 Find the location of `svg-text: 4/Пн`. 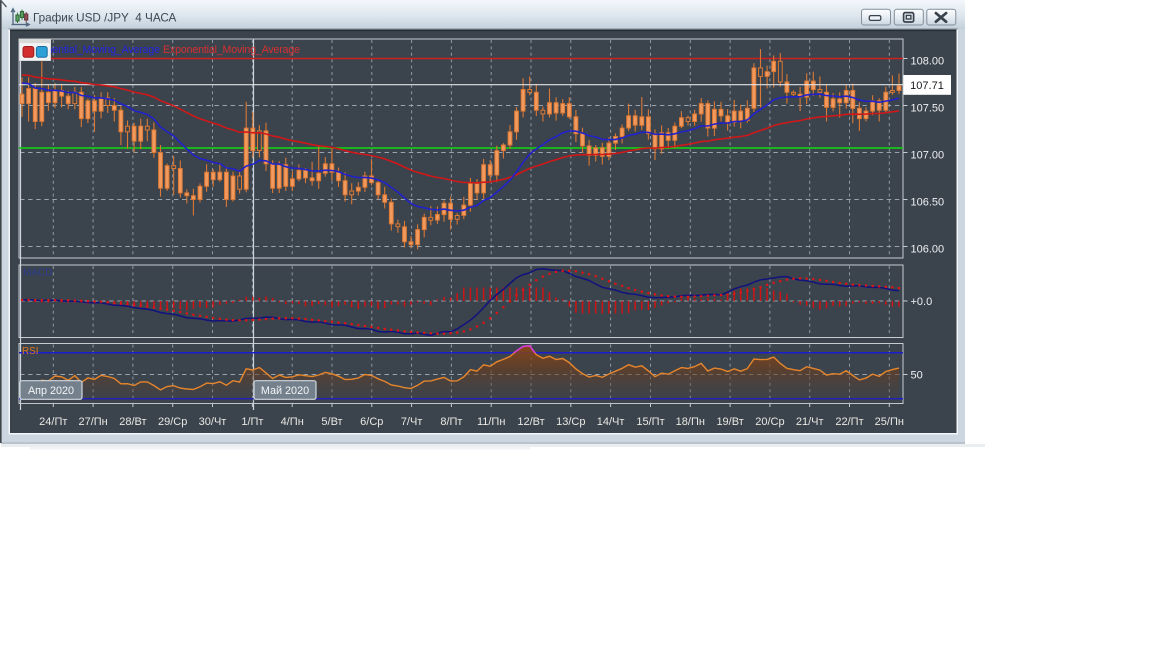

svg-text: 4/Пн is located at coordinates (292, 422).